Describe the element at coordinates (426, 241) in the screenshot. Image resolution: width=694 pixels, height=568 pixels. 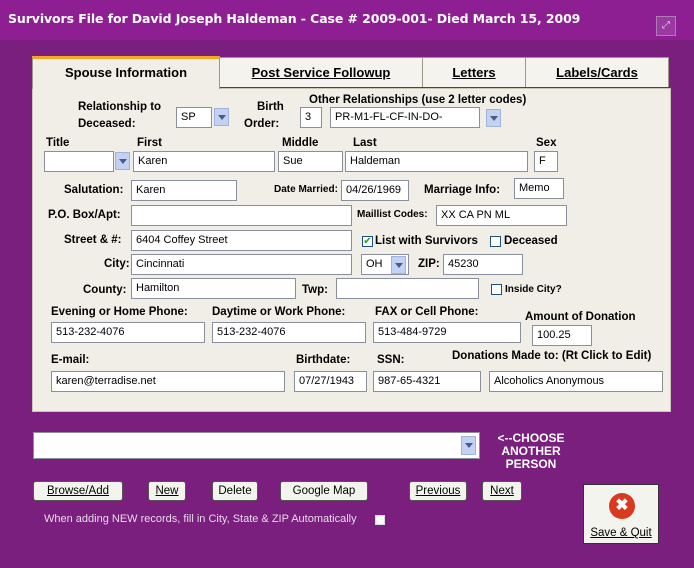
I see `list-with-survivors-label: List with Survivors` at that location.